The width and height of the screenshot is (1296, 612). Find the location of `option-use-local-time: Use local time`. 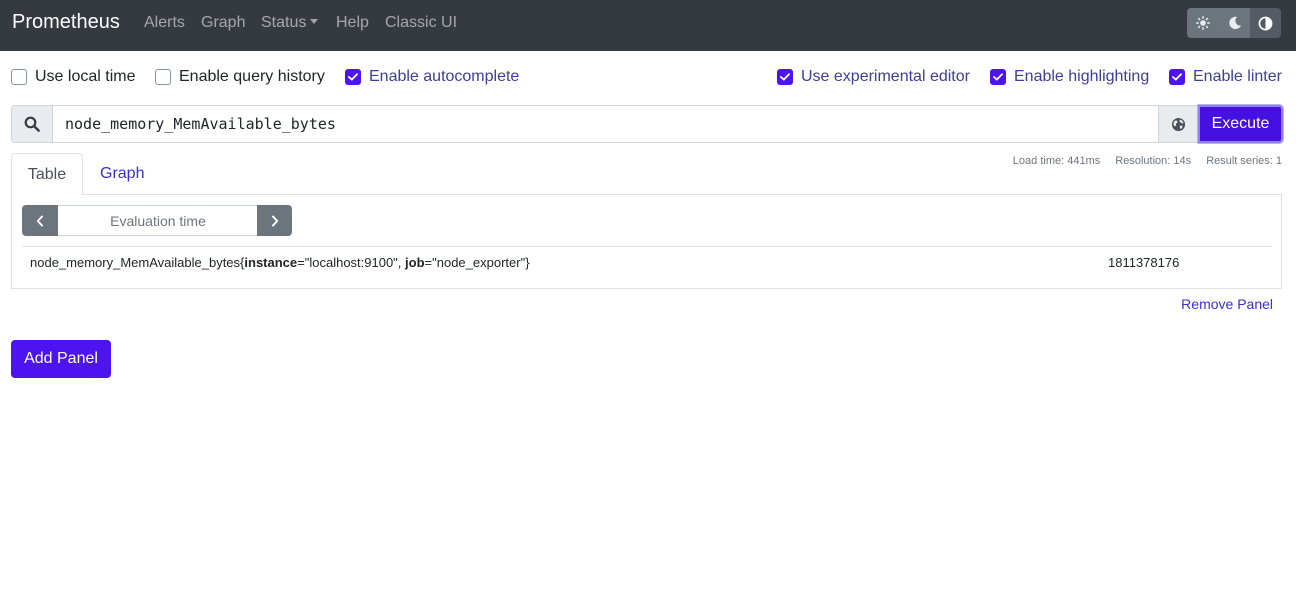

option-use-local-time: Use local time is located at coordinates (73, 76).